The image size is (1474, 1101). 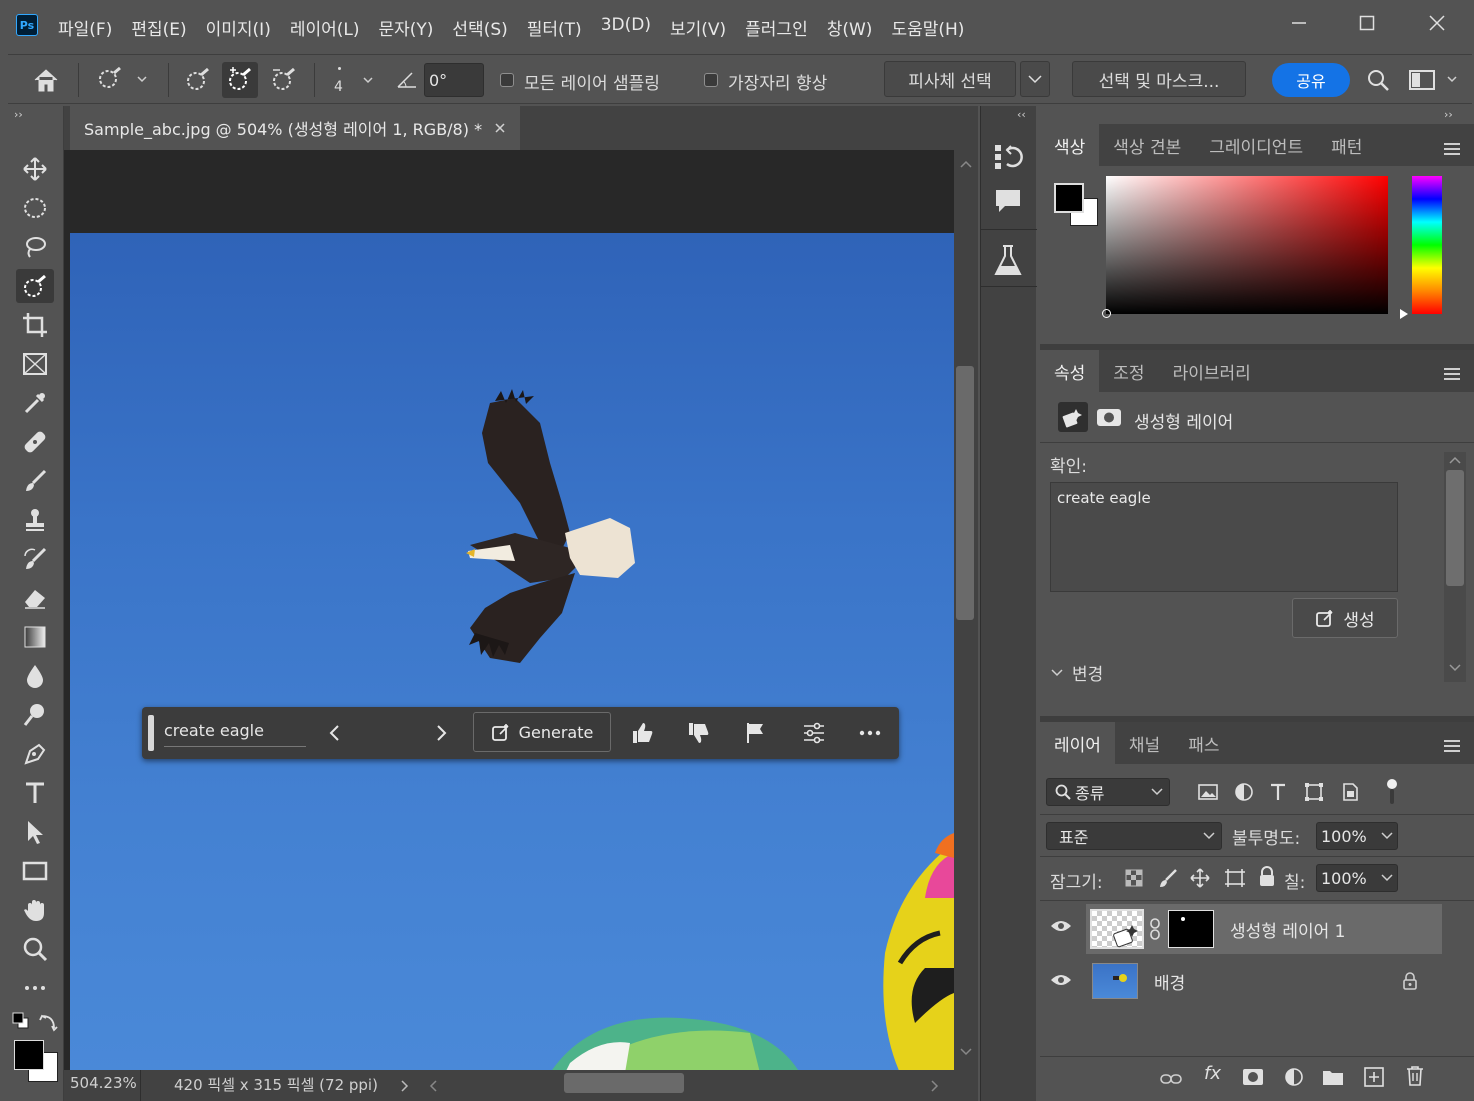 I want to click on marquee-tool, so click(x=35, y=208).